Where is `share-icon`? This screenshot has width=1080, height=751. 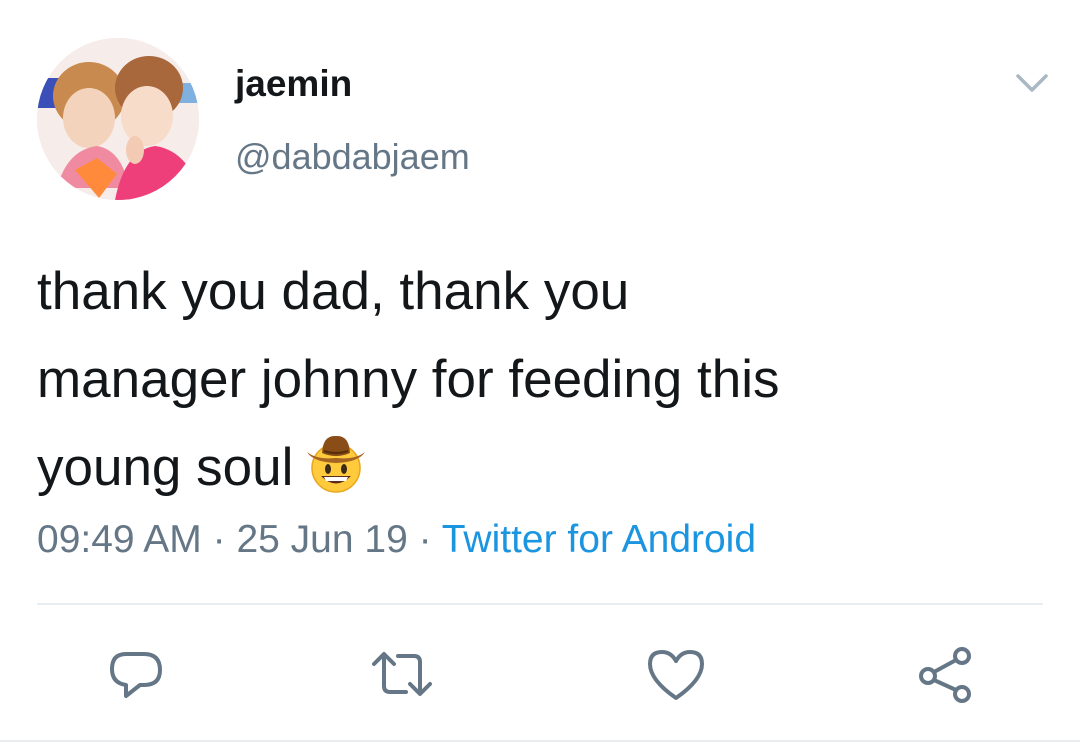 share-icon is located at coordinates (946, 674).